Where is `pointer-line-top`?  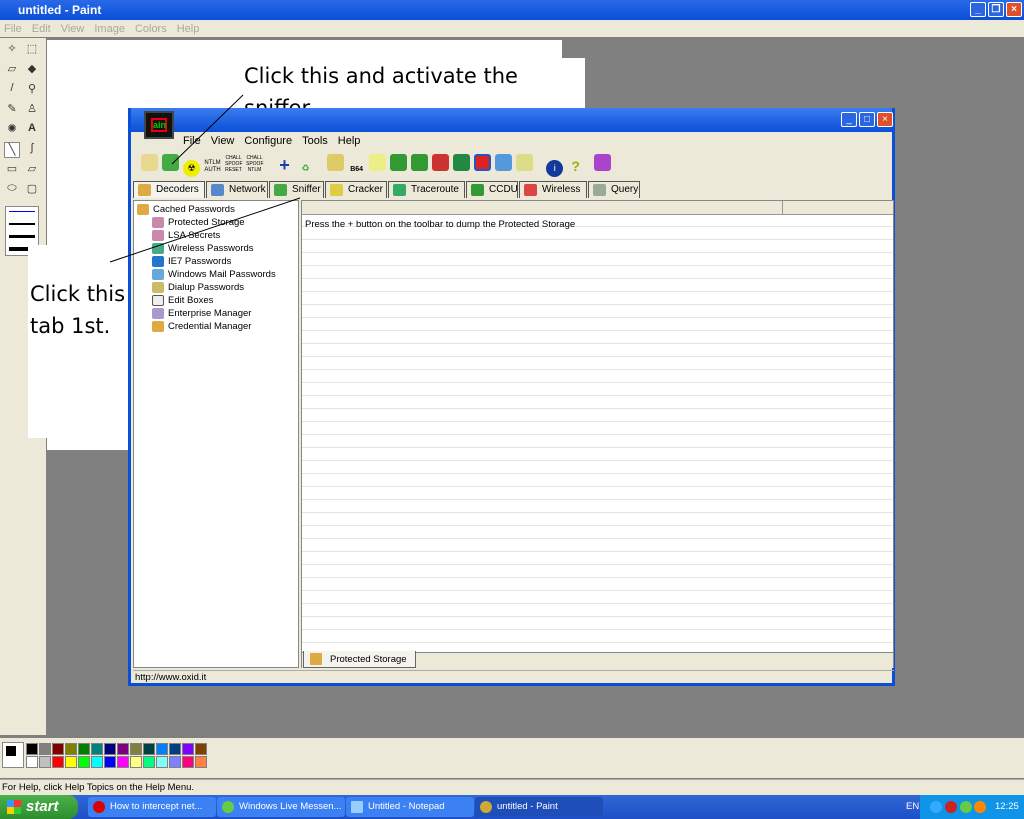
pointer-line-top is located at coordinates (207, 129).